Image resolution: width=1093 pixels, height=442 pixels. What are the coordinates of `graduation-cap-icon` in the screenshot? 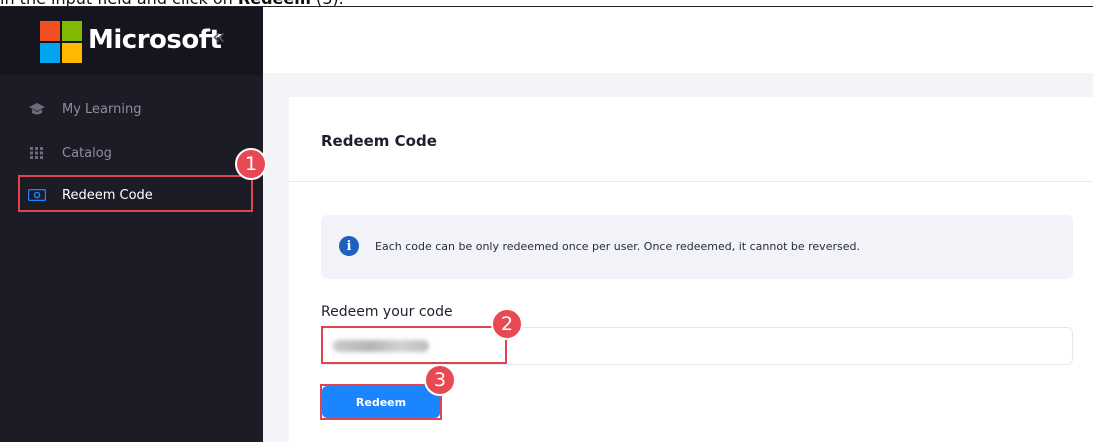 It's located at (37, 109).